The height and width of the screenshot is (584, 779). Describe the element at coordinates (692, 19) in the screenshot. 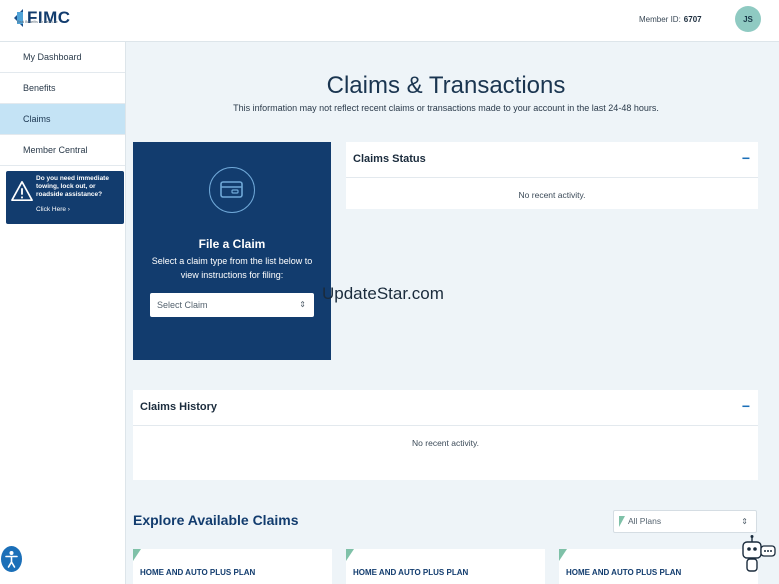

I see `member-id-value: 6707` at that location.